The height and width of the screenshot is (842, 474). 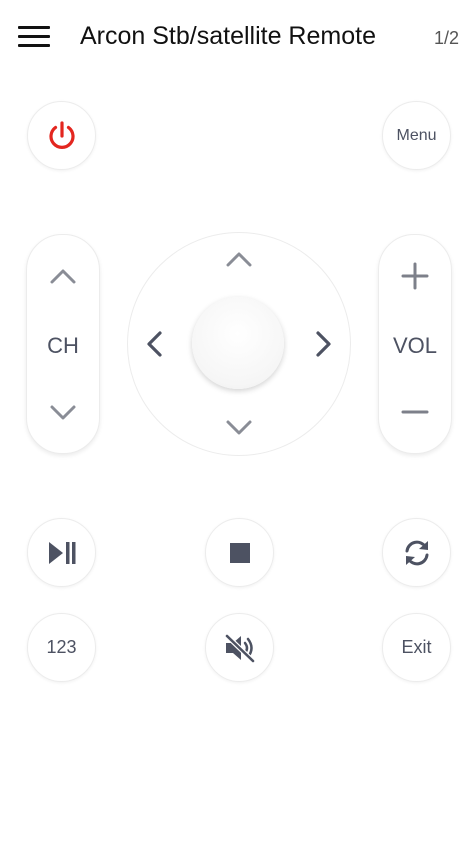 I want to click on dpad-right-button, so click(x=324, y=344).